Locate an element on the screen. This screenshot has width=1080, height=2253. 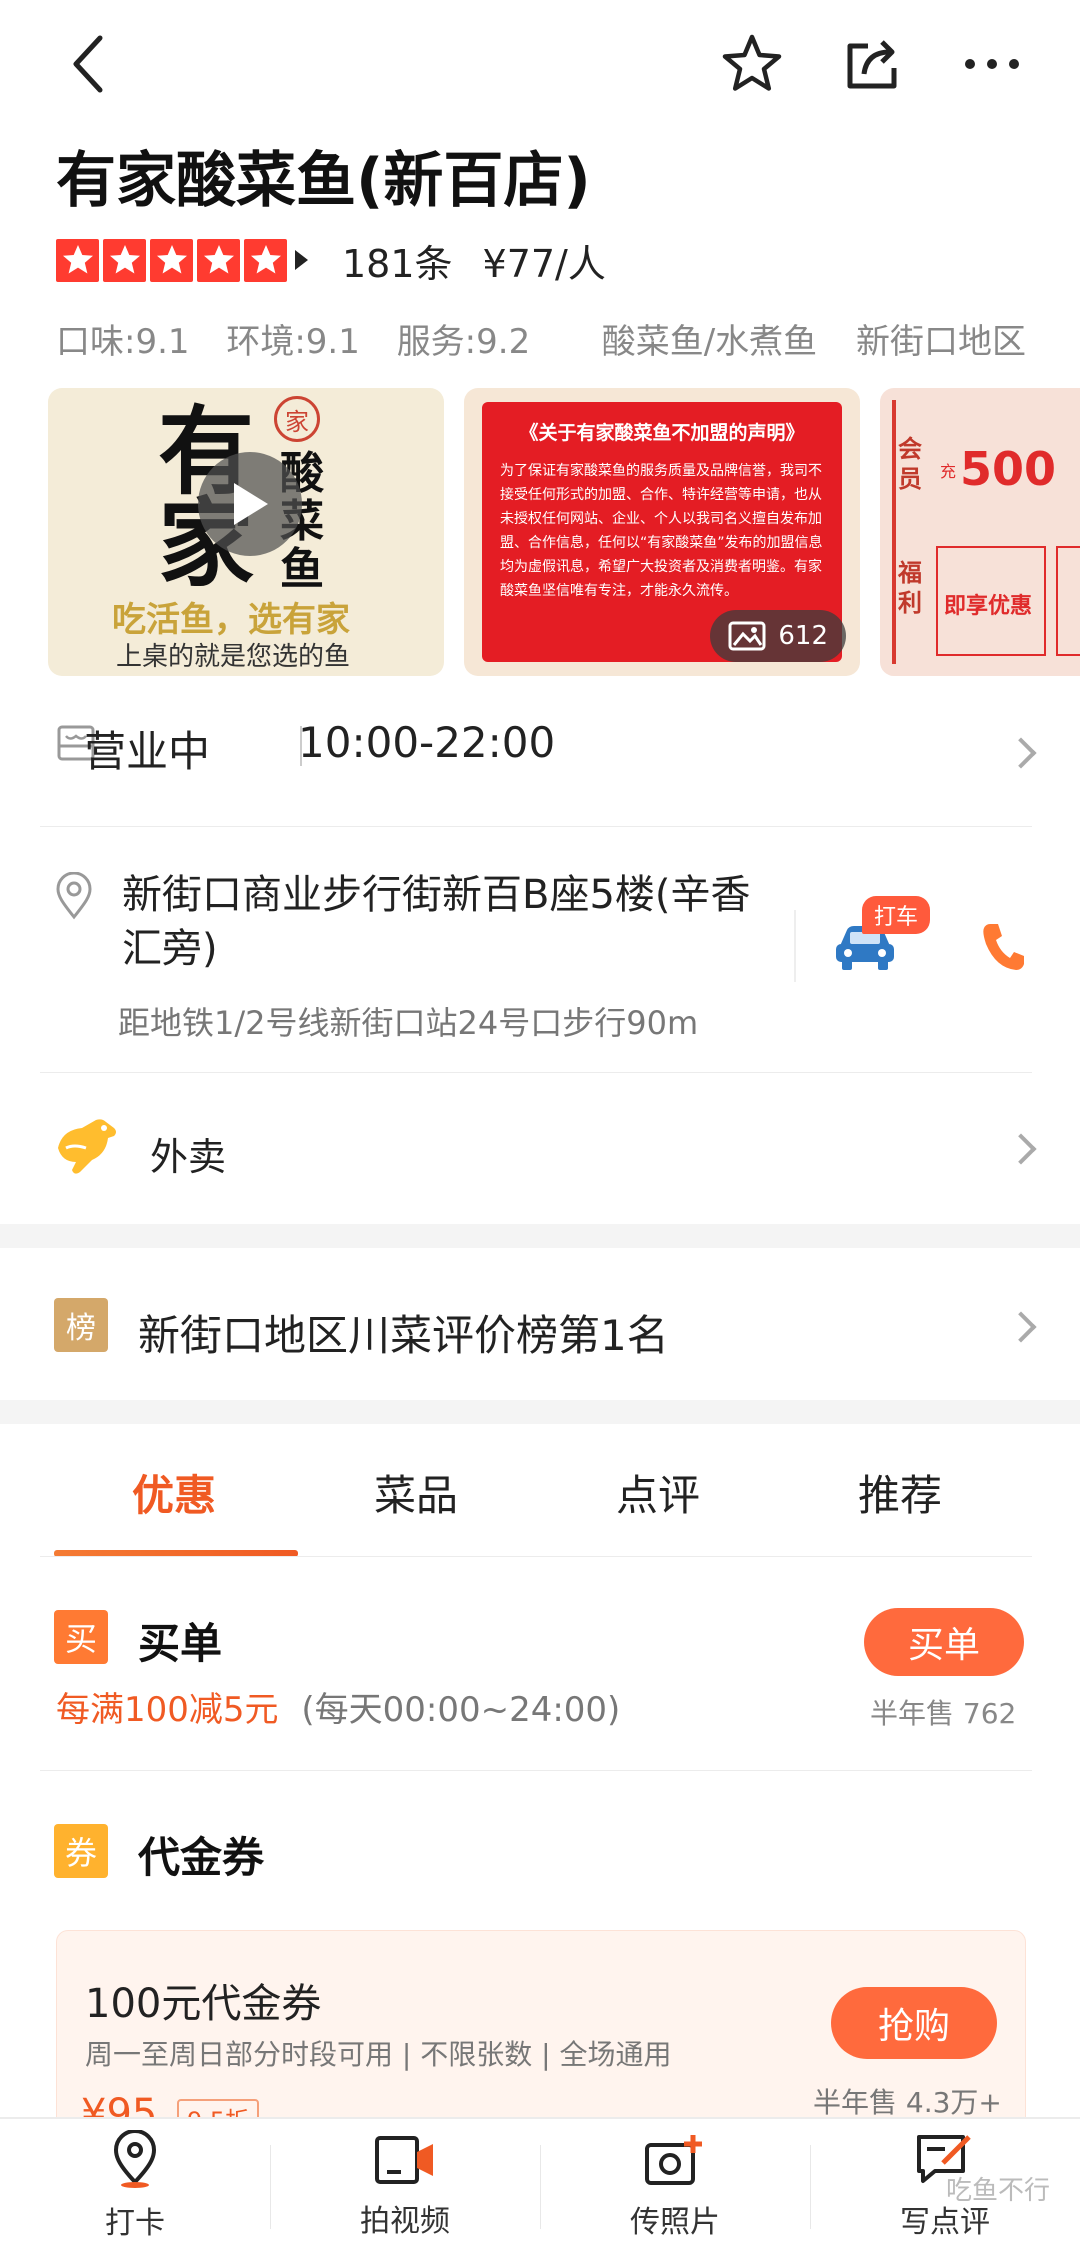
share-icon is located at coordinates (872, 64).